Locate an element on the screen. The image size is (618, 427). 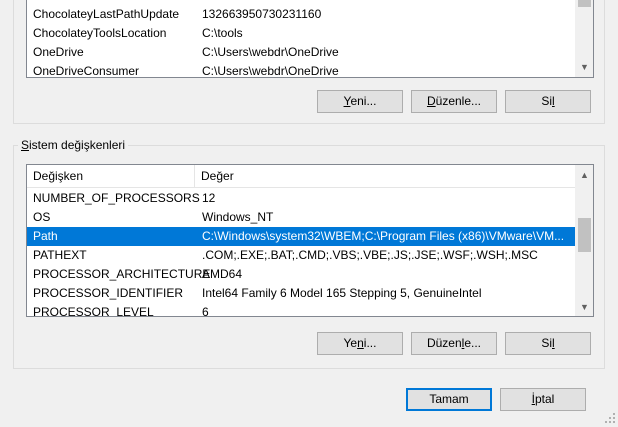
variable-name: PROCESSOR_LEVEL is located at coordinates (93, 311).